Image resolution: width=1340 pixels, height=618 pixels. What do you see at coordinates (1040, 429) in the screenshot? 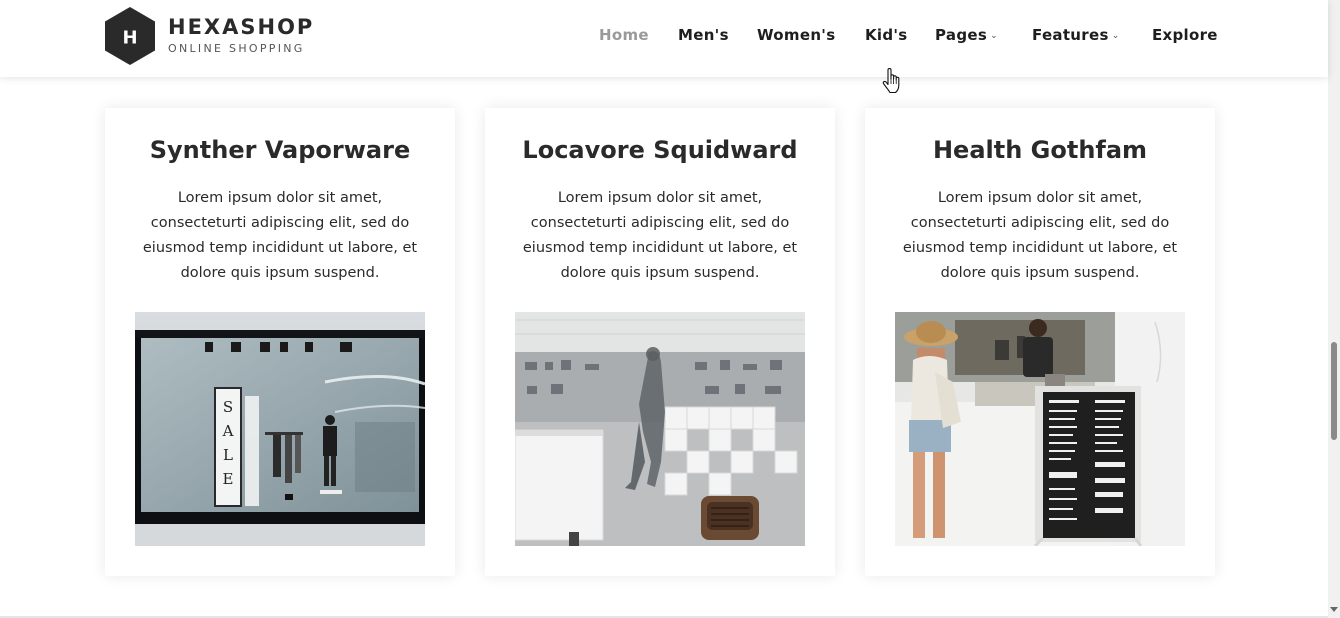
I see `cafe-counter-photo` at bounding box center [1040, 429].